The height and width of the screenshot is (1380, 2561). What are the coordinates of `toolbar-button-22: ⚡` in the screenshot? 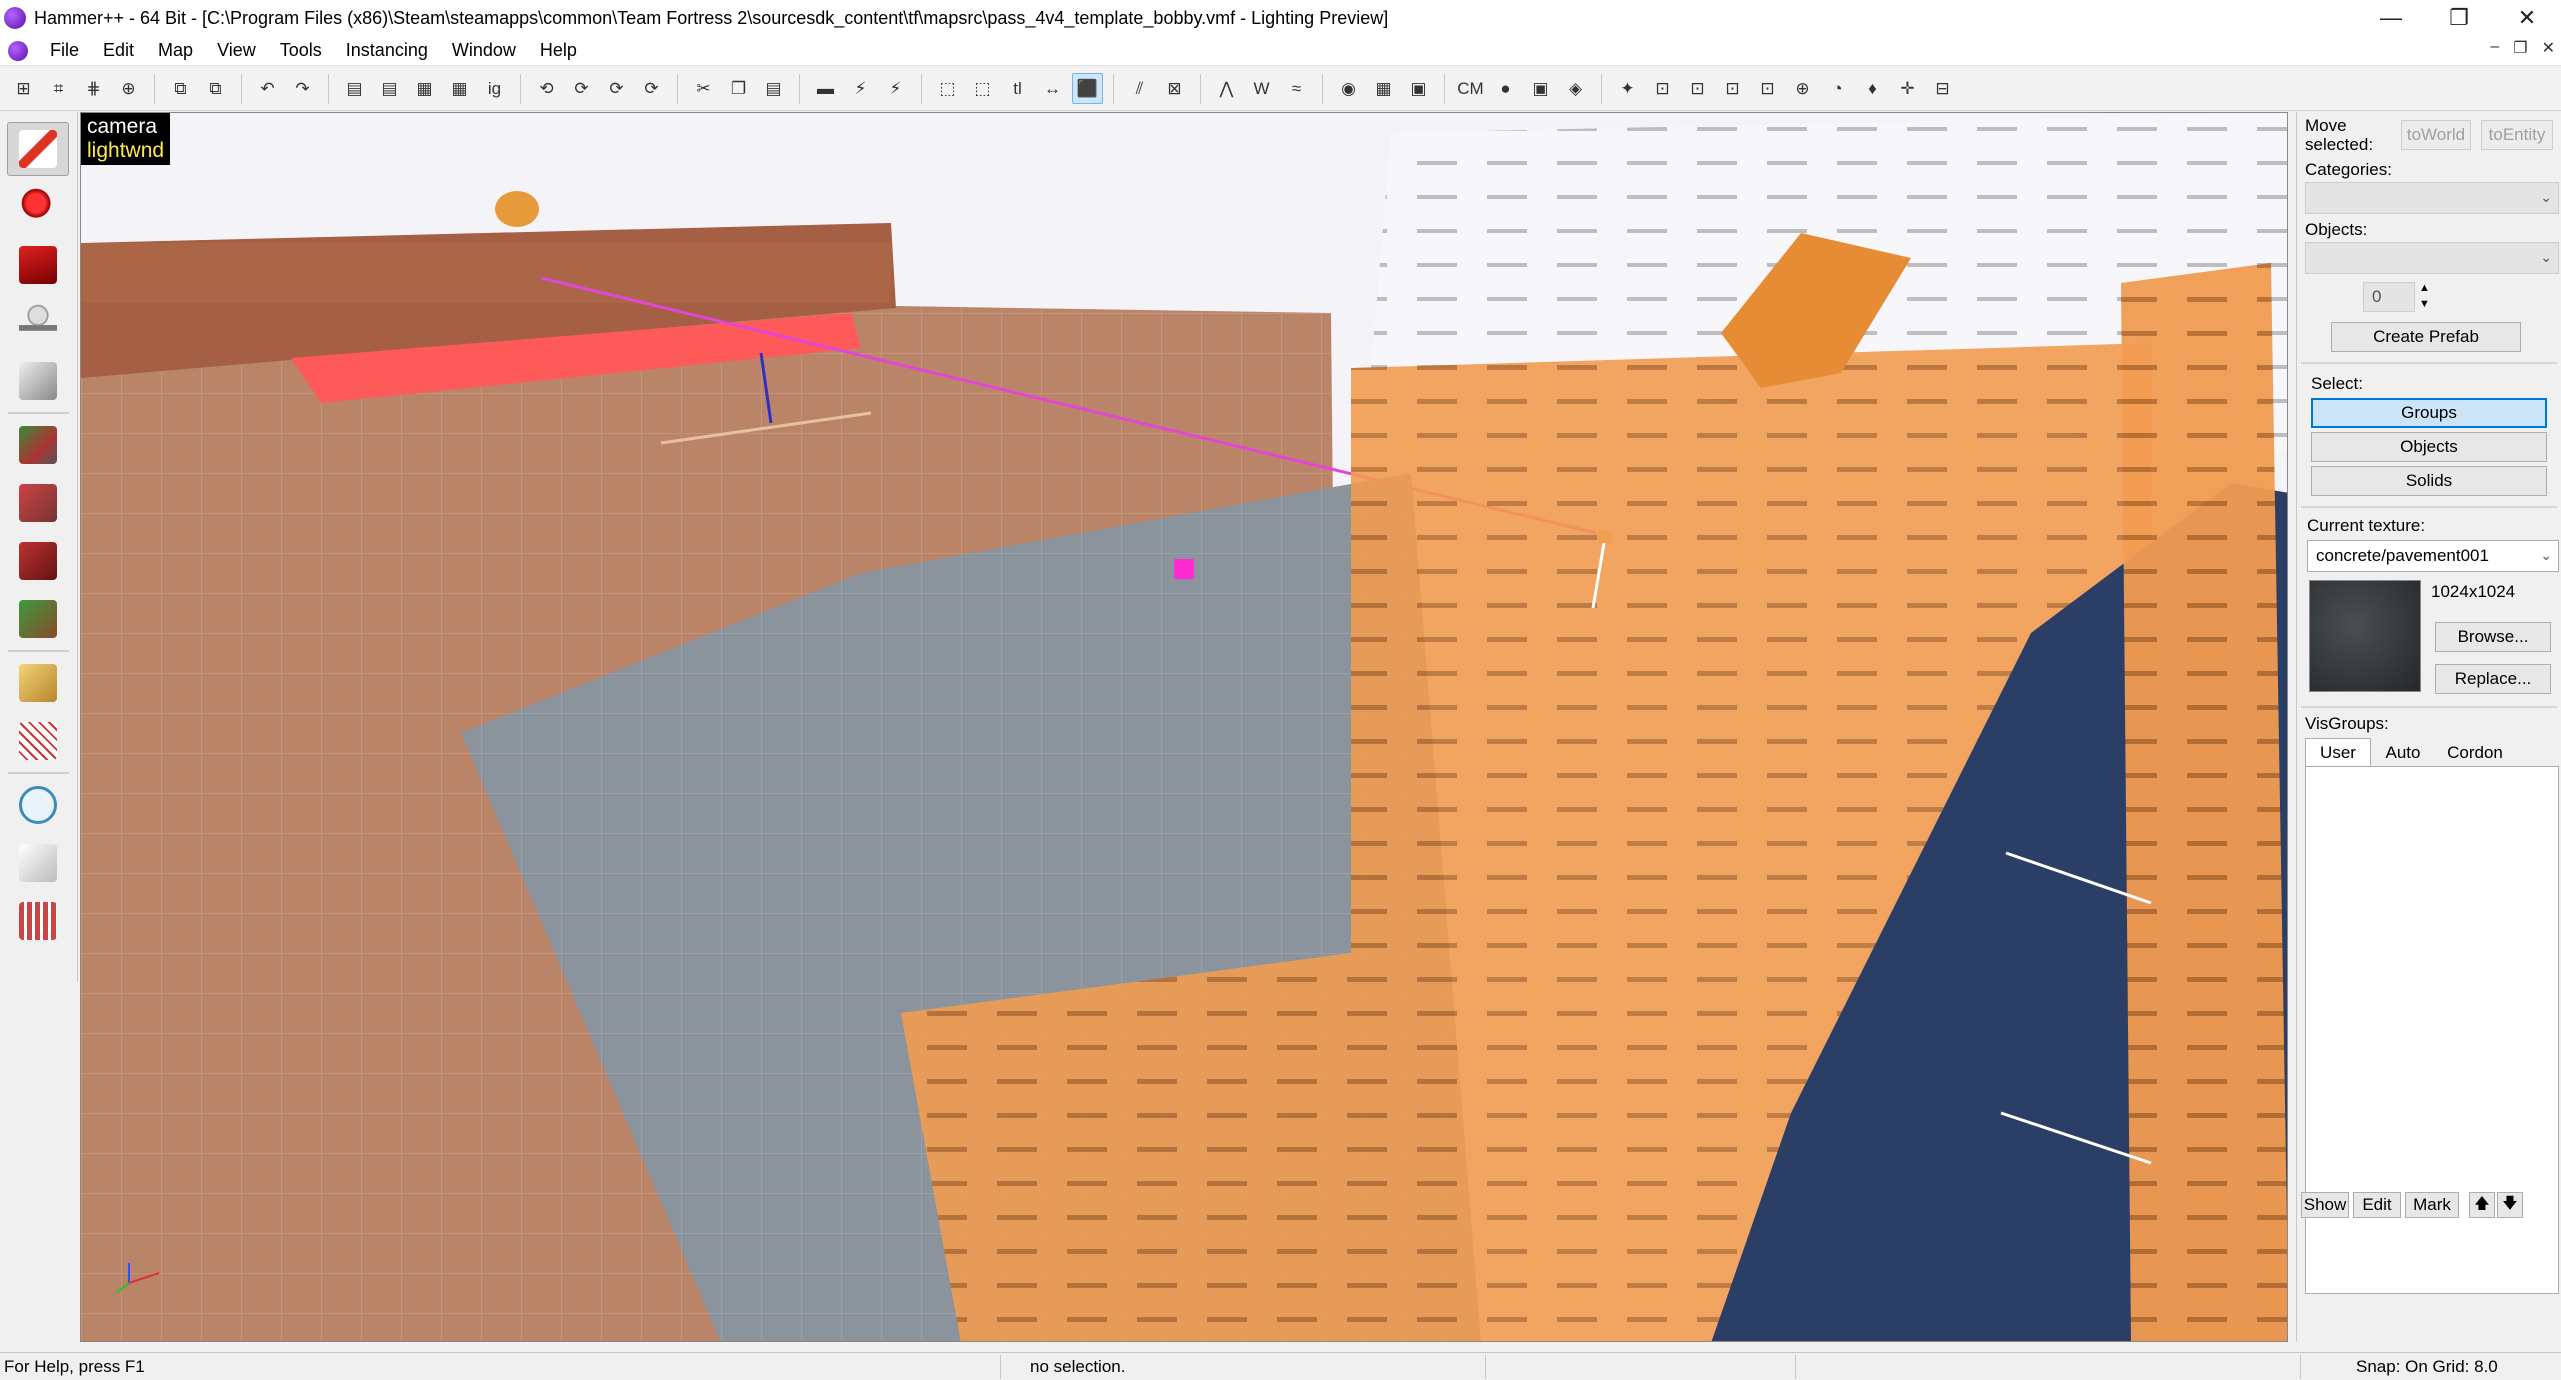 It's located at (895, 88).